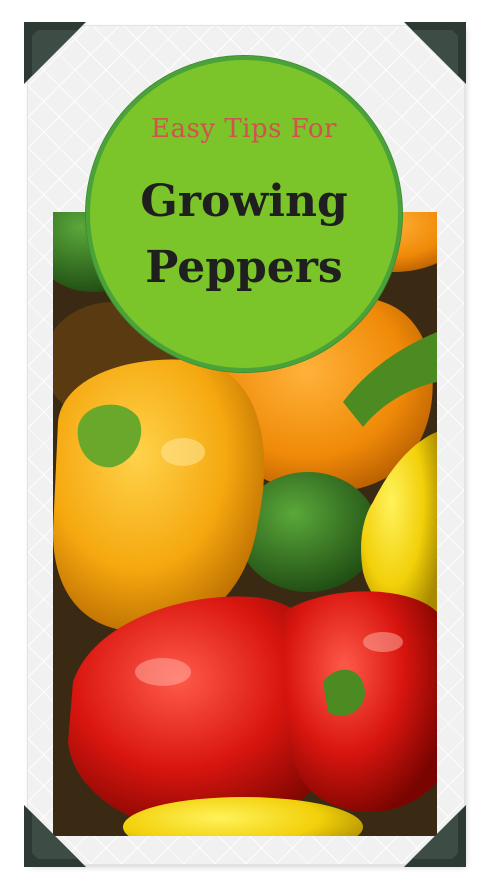 The width and height of the screenshot is (490, 890). I want to click on badge-subtitle: Easy Tips For, so click(244, 129).